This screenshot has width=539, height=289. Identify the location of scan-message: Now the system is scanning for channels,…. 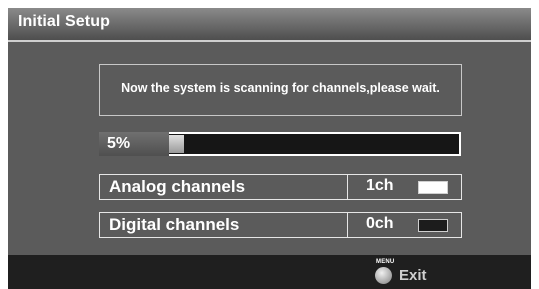
(280, 88).